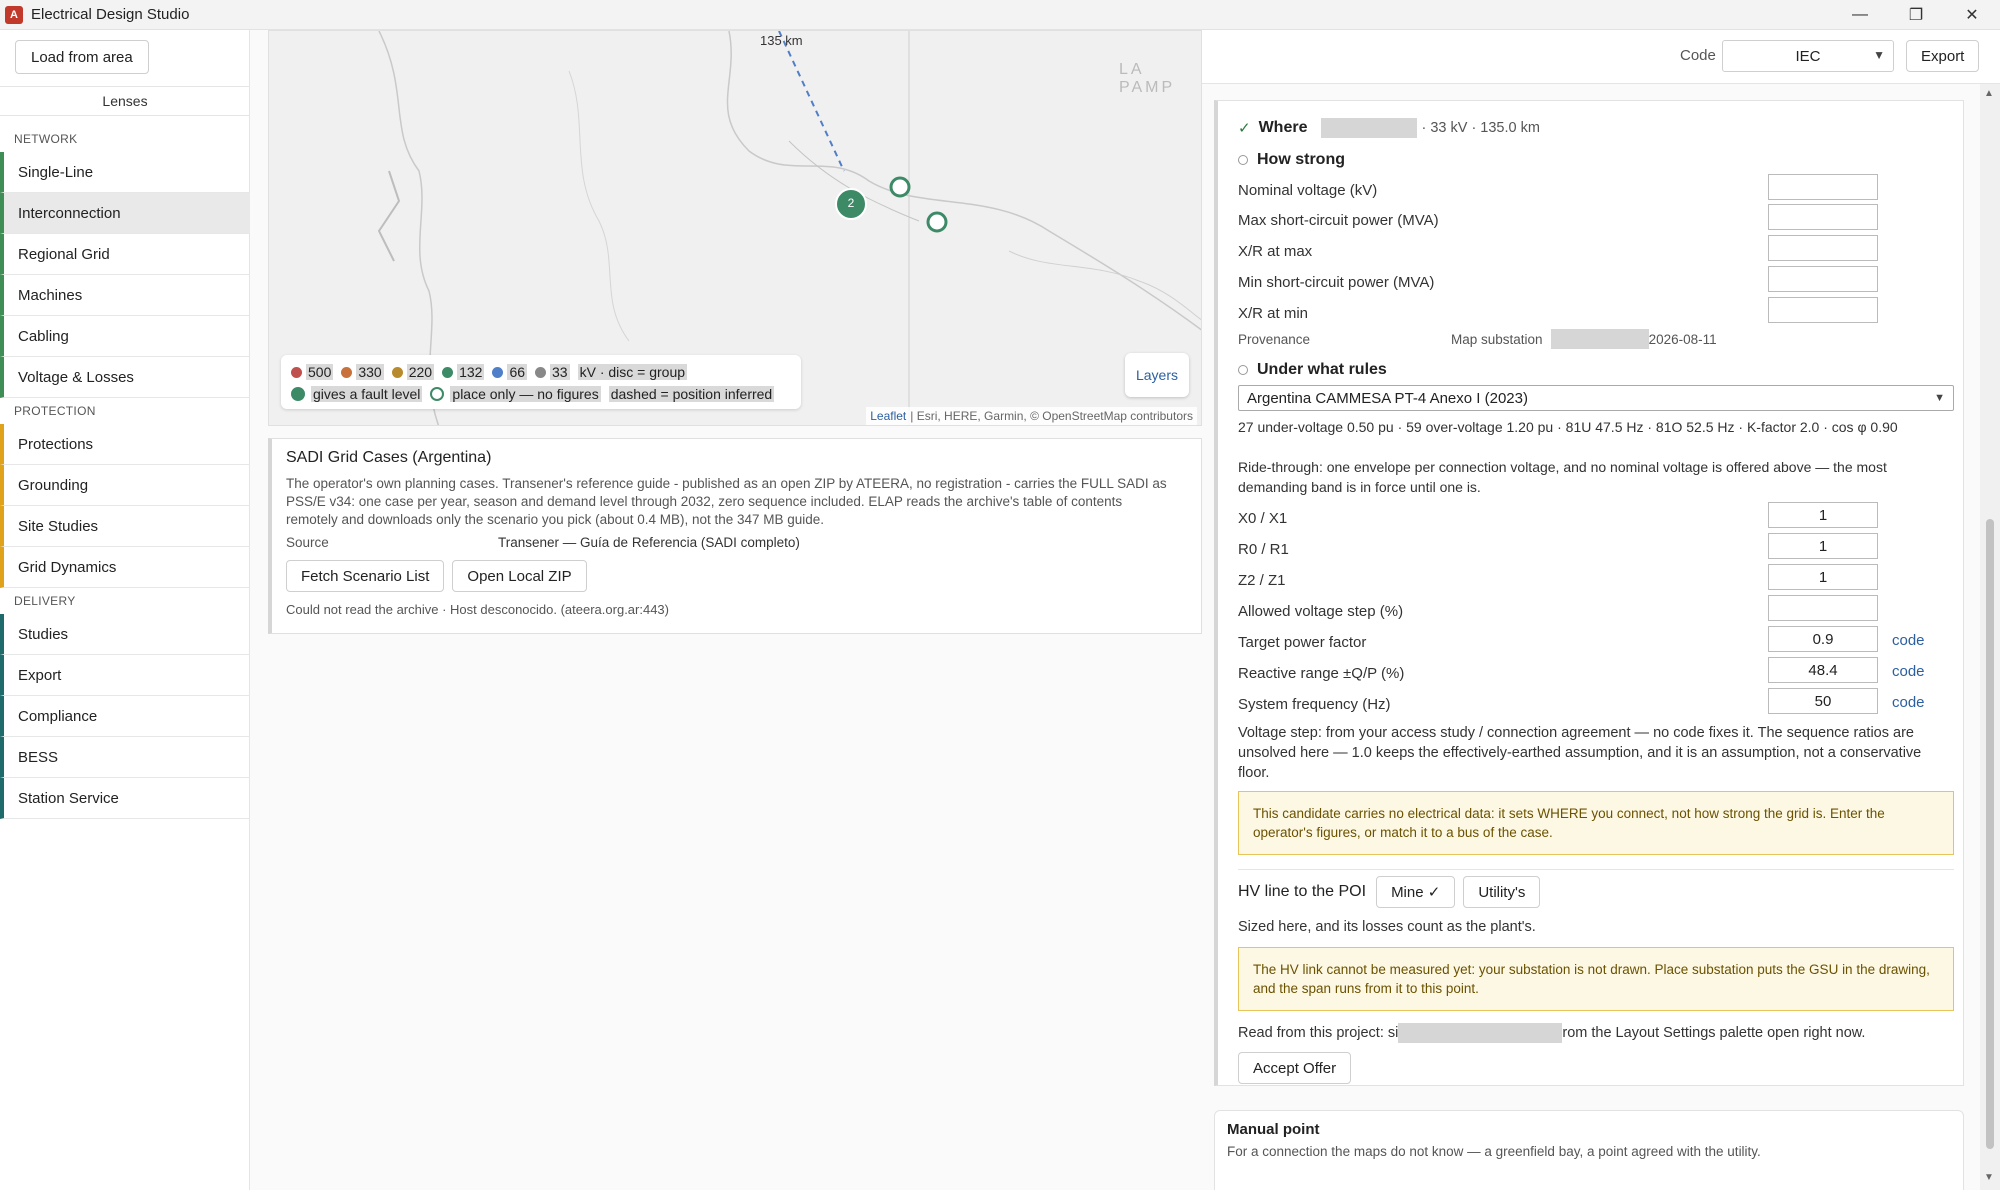  Describe the element at coordinates (1808, 56) in the screenshot. I see `code-select: IEC ▼` at that location.